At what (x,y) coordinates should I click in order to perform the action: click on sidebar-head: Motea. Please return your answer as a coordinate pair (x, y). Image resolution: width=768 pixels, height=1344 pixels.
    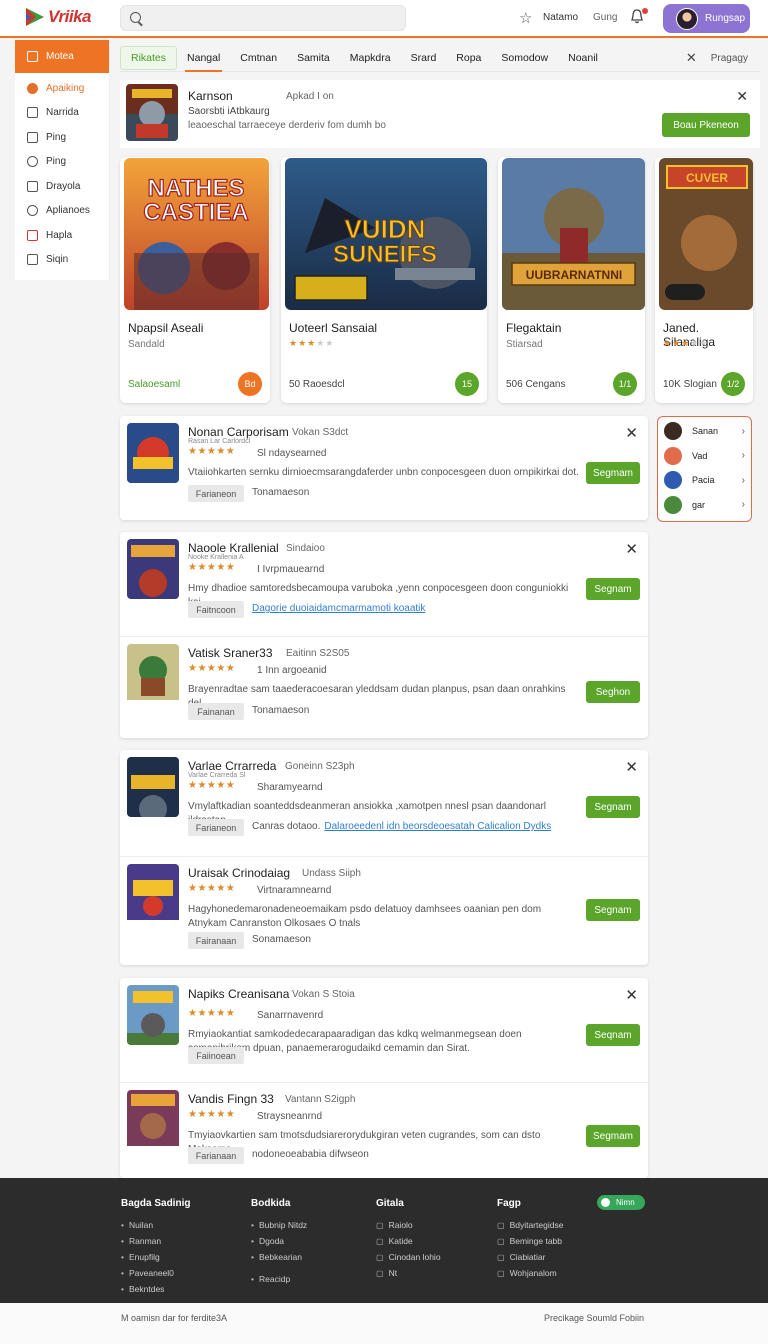
    Looking at the image, I should click on (62, 56).